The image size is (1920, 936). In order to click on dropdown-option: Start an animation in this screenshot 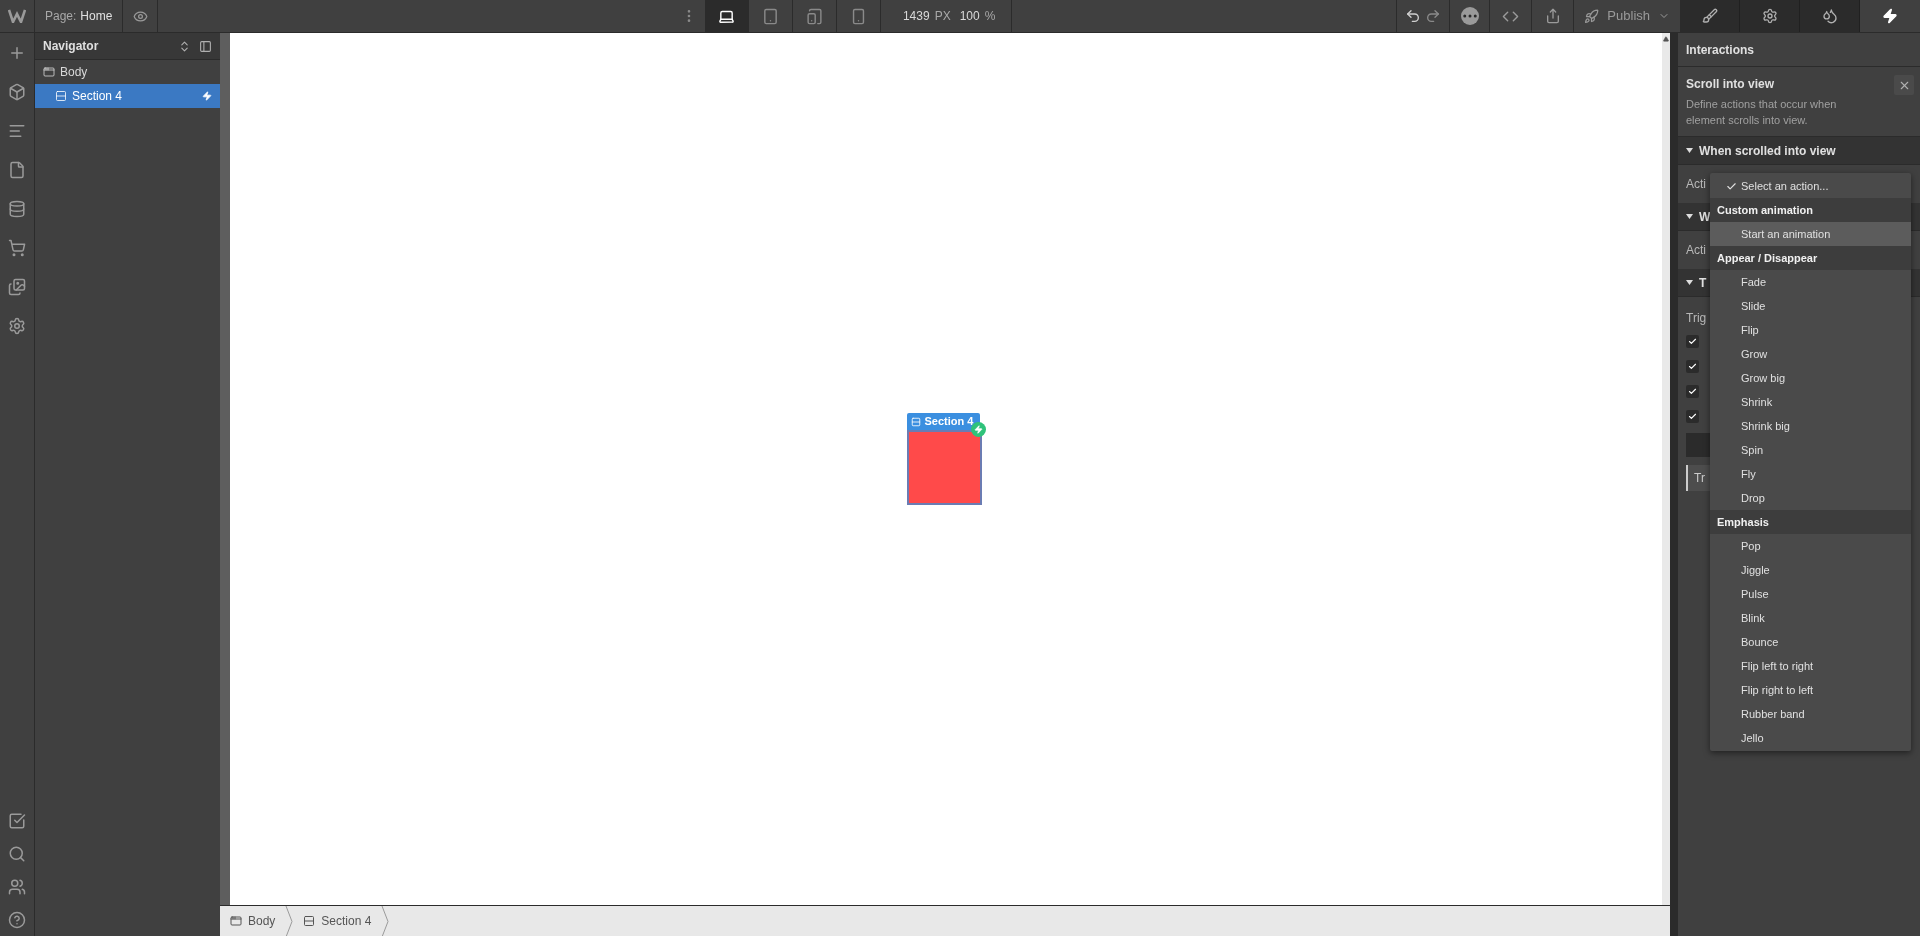, I will do `click(1810, 234)`.